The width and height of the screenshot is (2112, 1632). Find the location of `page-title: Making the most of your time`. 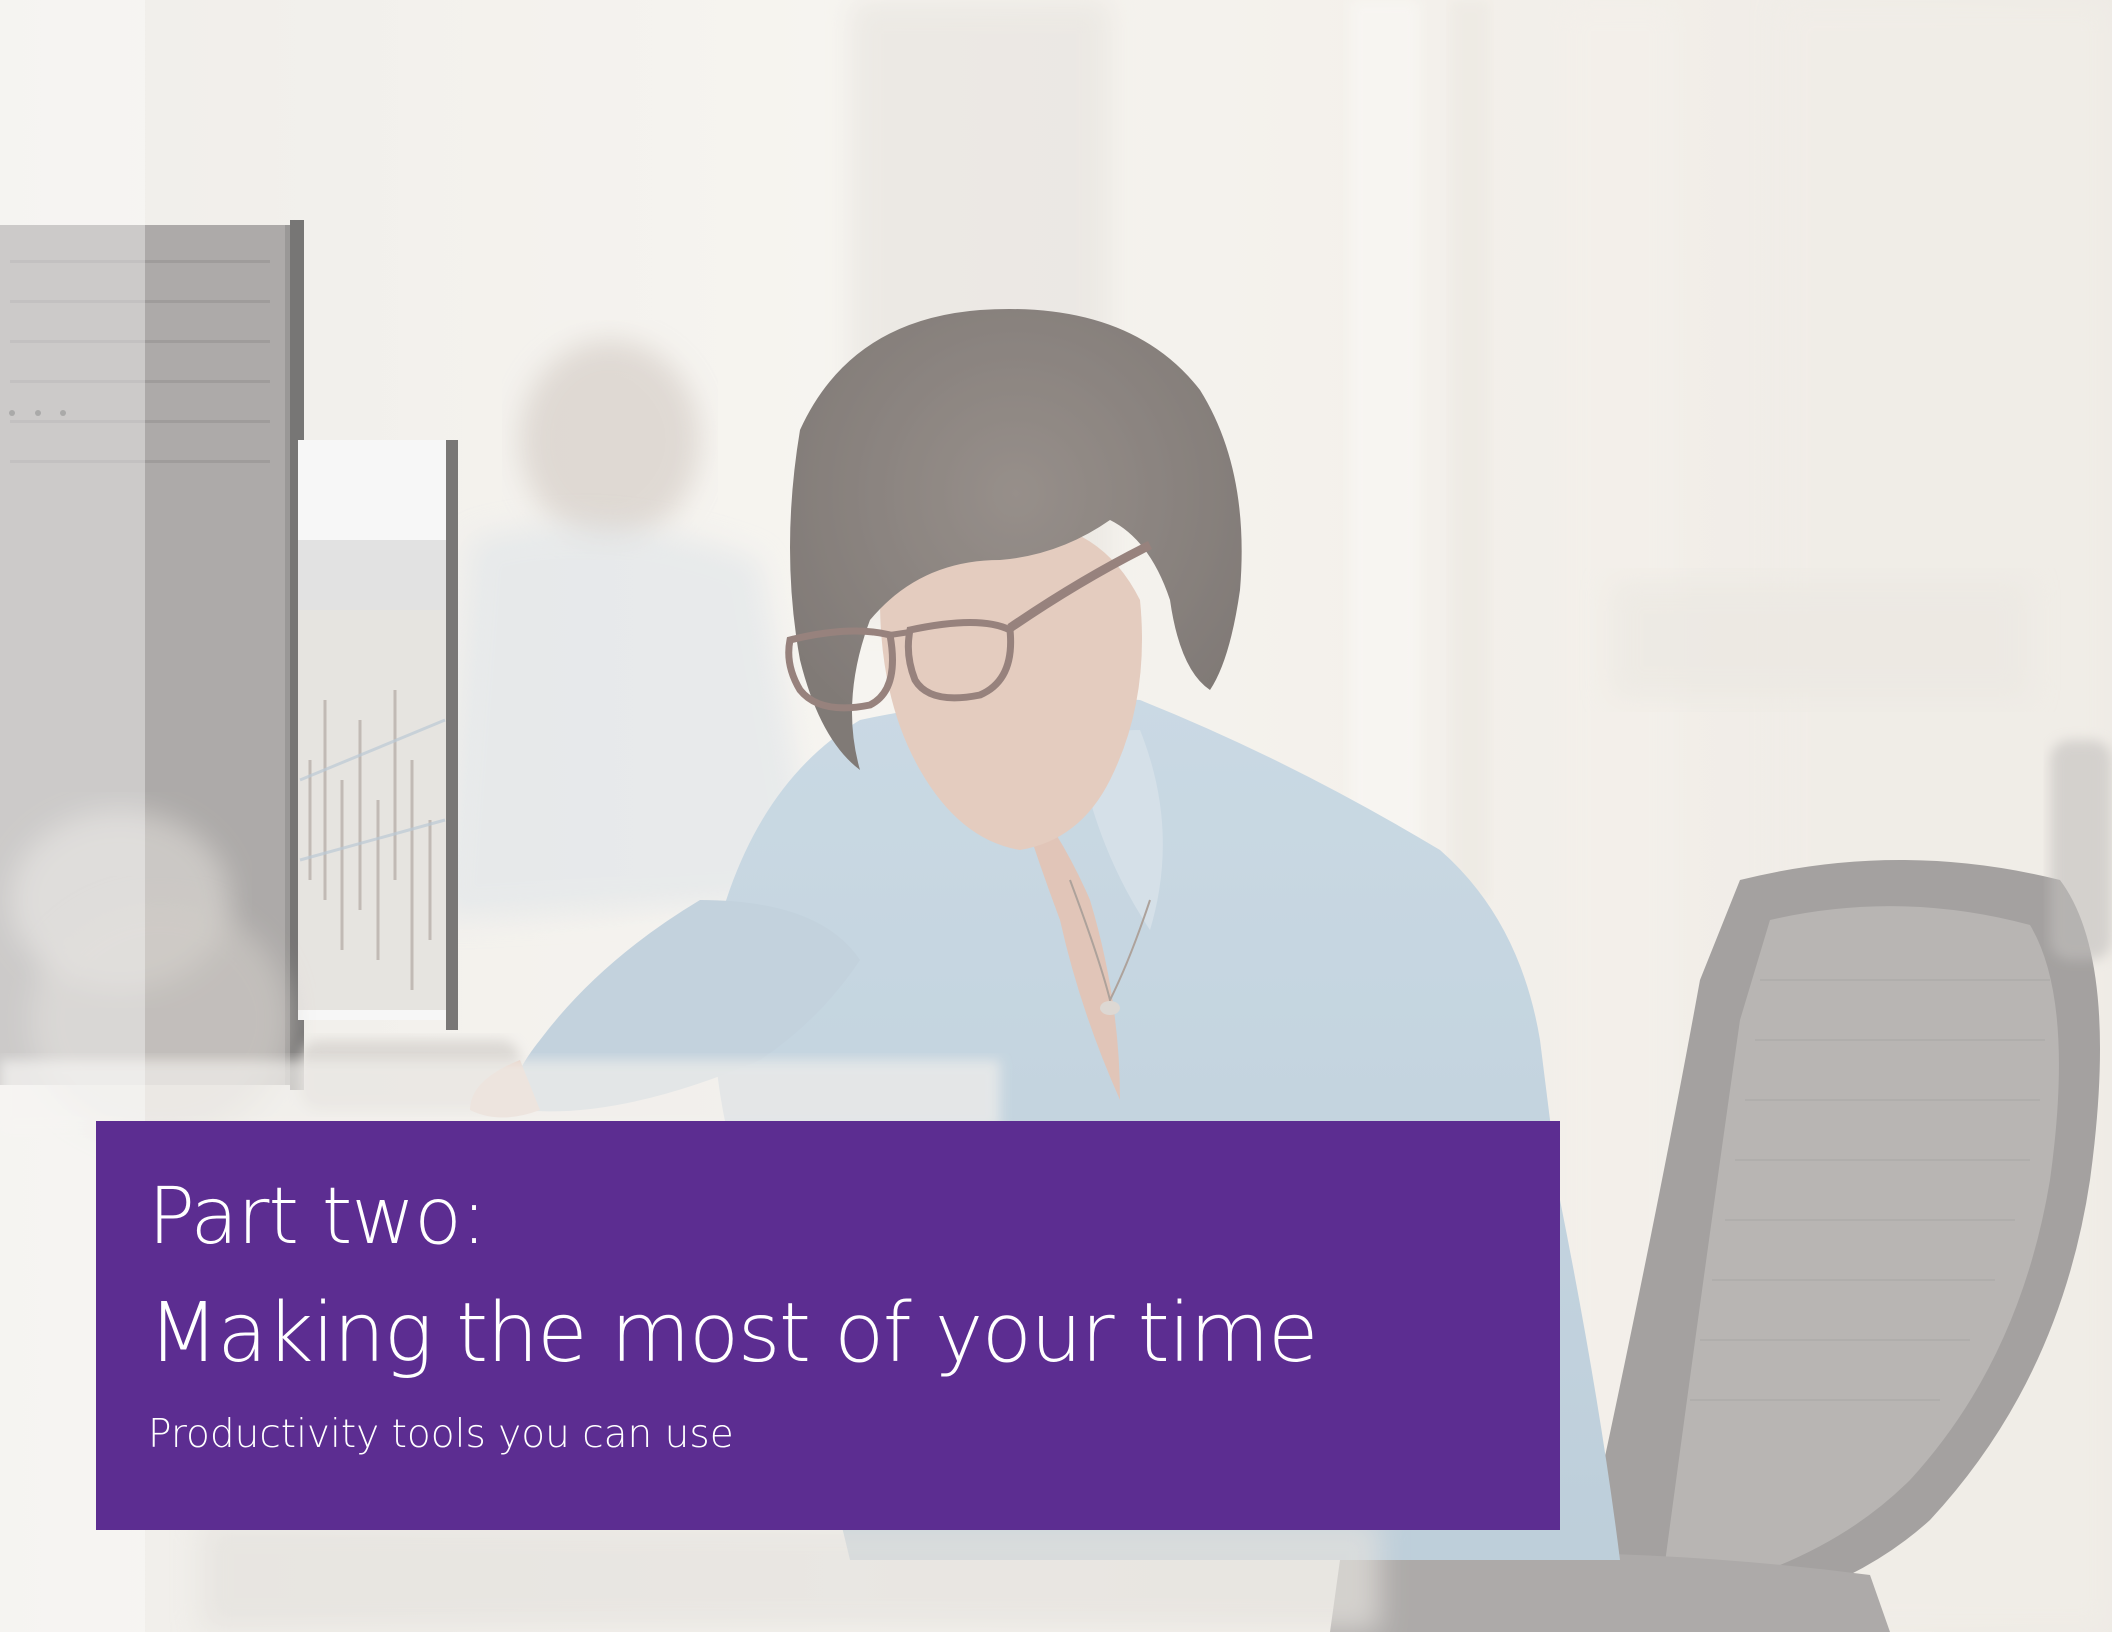

page-title: Making the most of your time is located at coordinates (733, 1333).